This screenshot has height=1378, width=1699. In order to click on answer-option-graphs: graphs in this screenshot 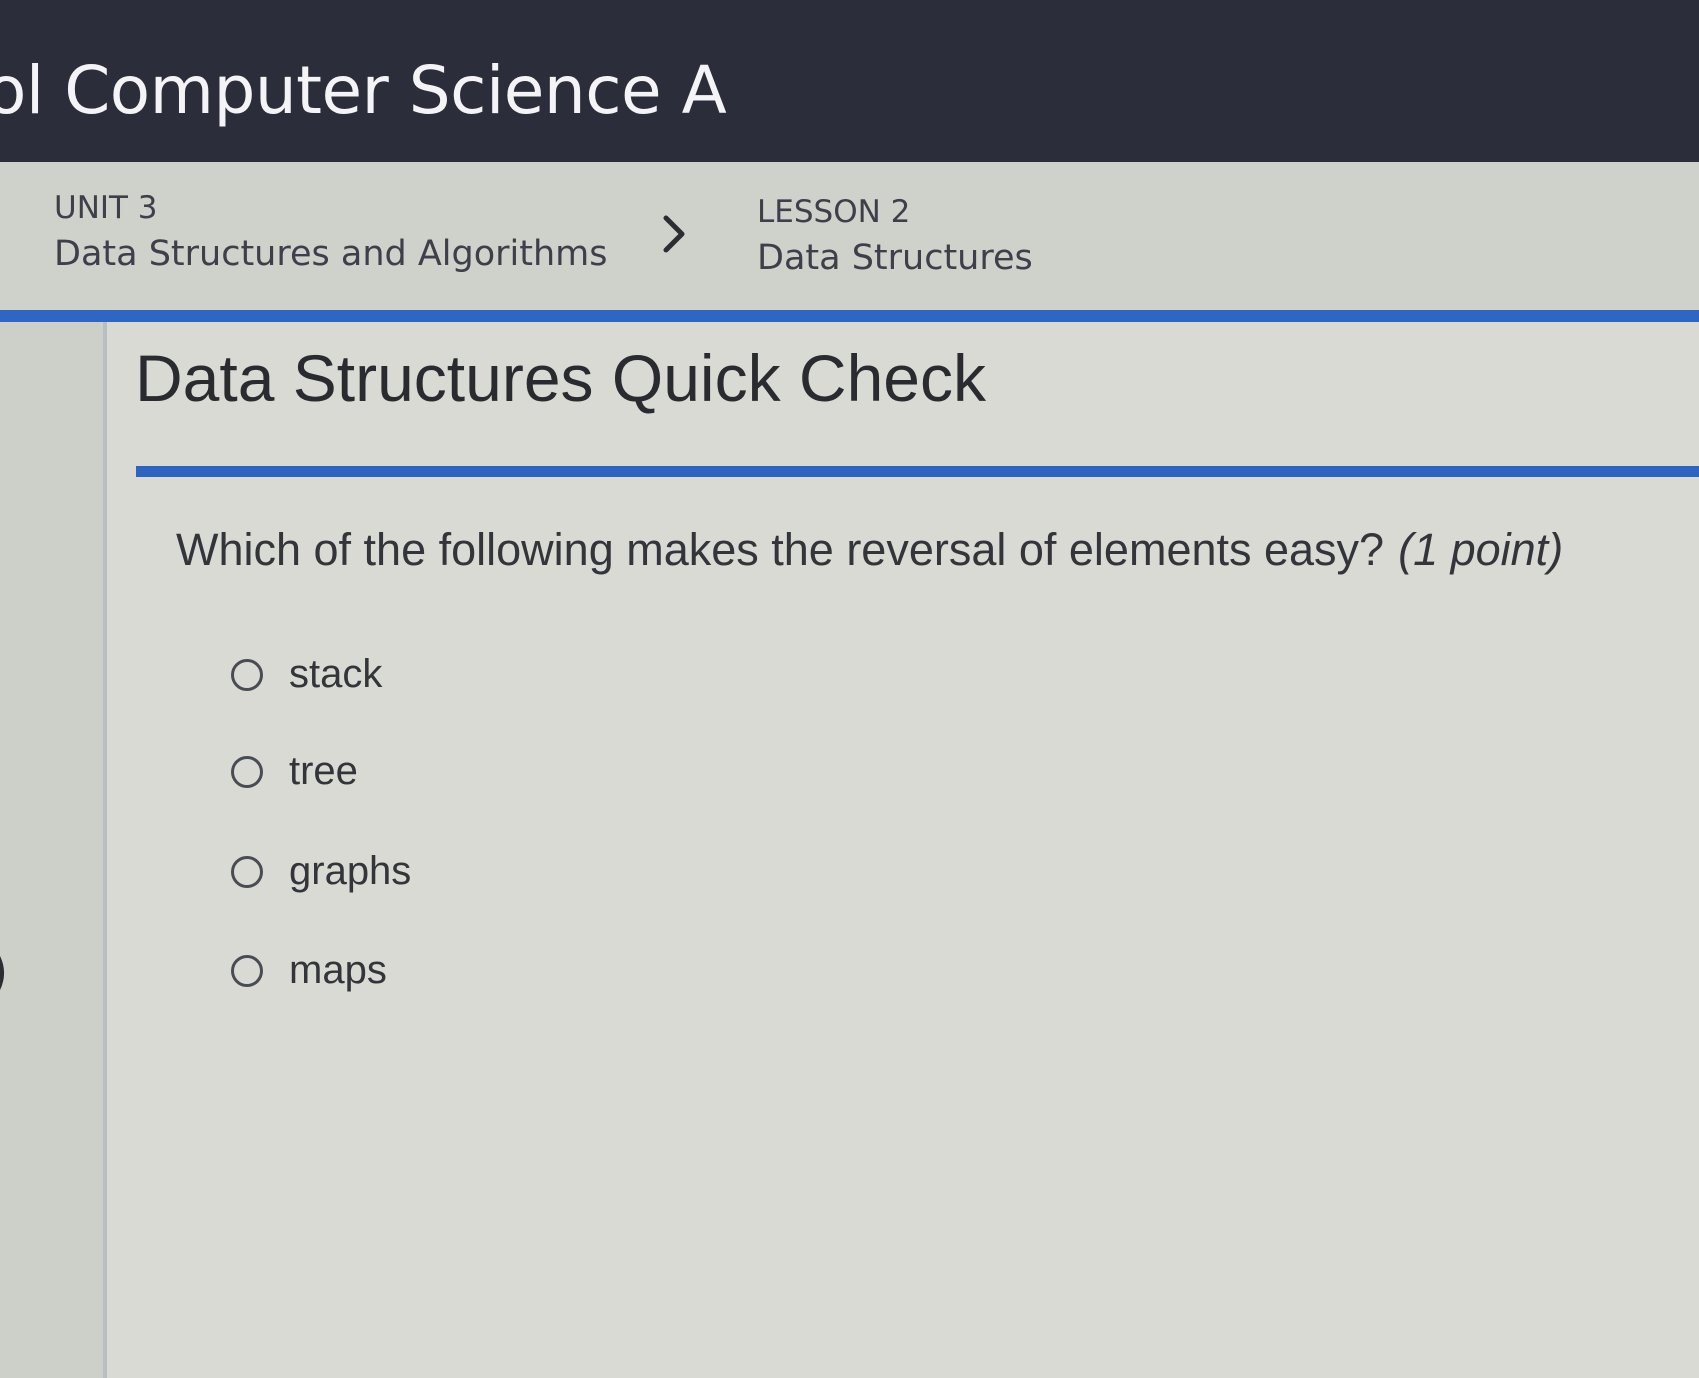, I will do `click(321, 871)`.